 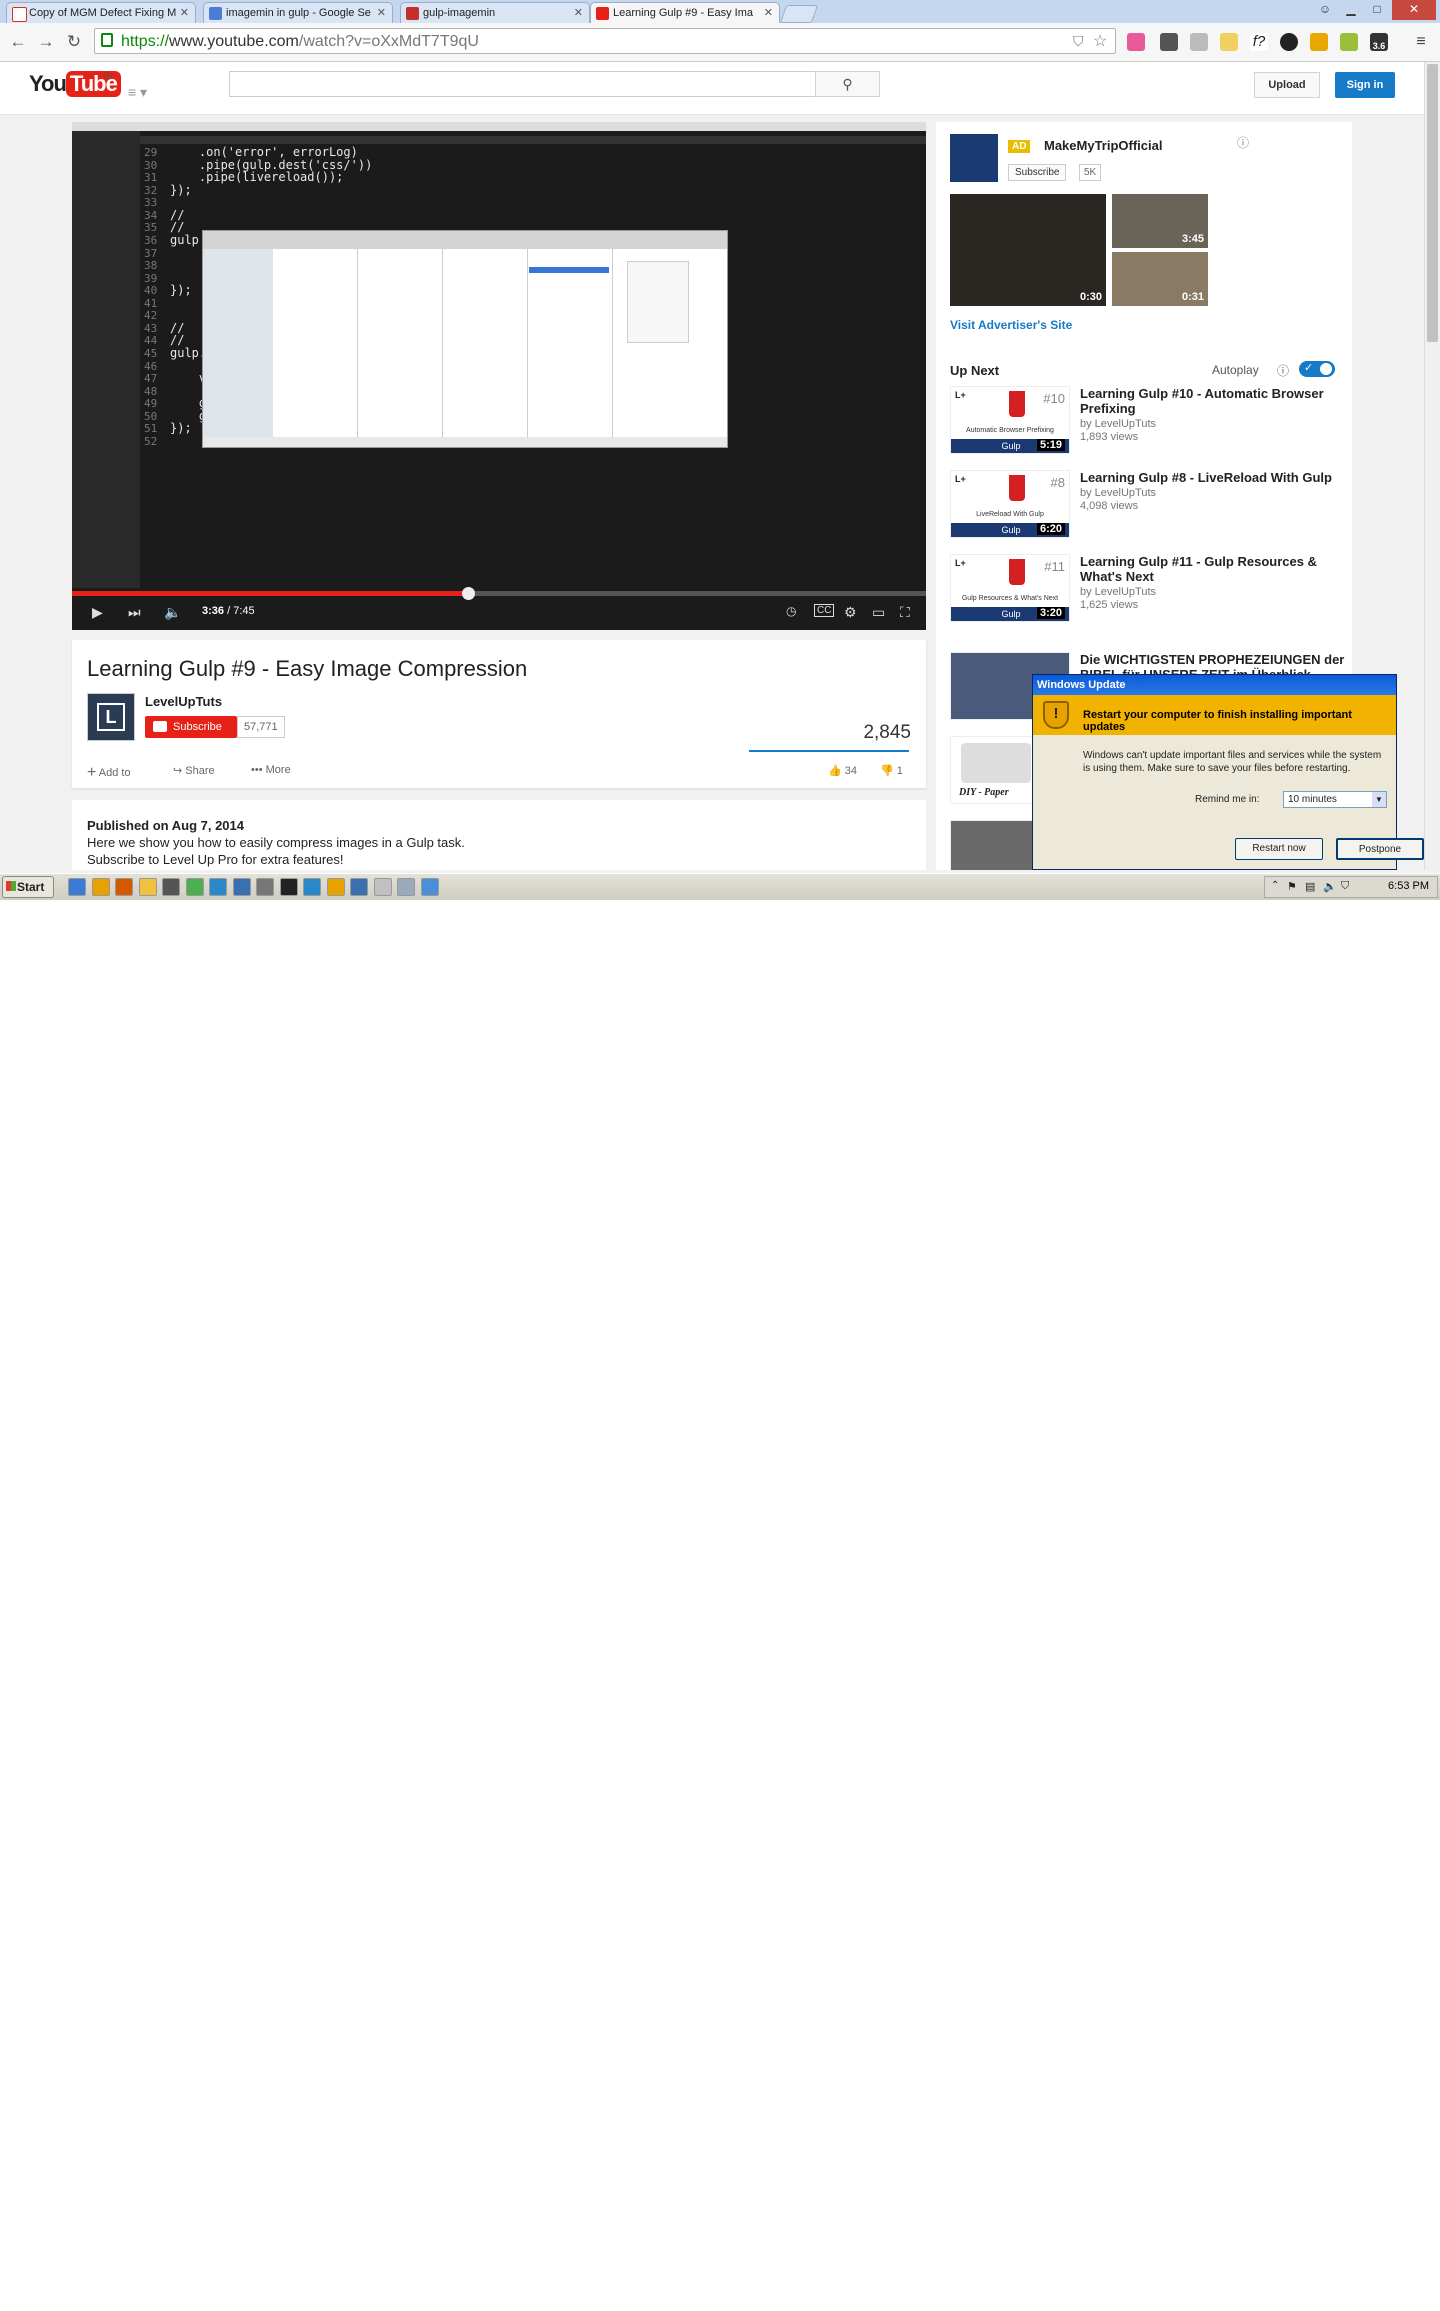 I want to click on captions-icon: CC, so click(x=824, y=610).